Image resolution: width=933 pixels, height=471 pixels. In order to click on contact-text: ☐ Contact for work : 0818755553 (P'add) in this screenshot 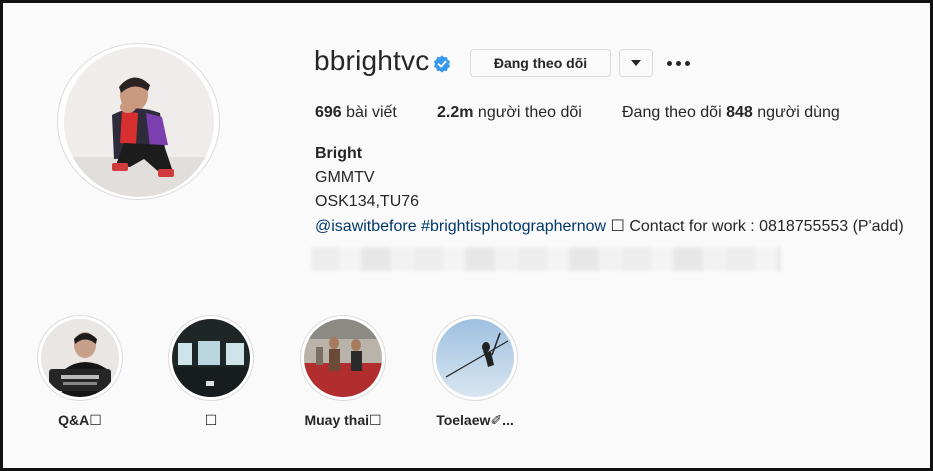, I will do `click(755, 226)`.